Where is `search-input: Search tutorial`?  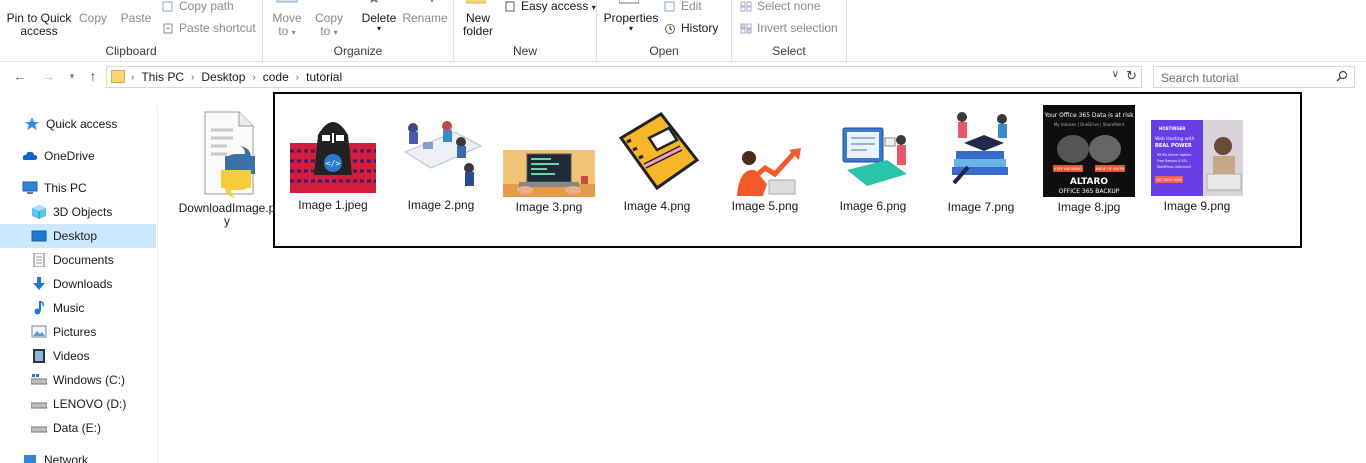 search-input: Search tutorial is located at coordinates (1199, 78).